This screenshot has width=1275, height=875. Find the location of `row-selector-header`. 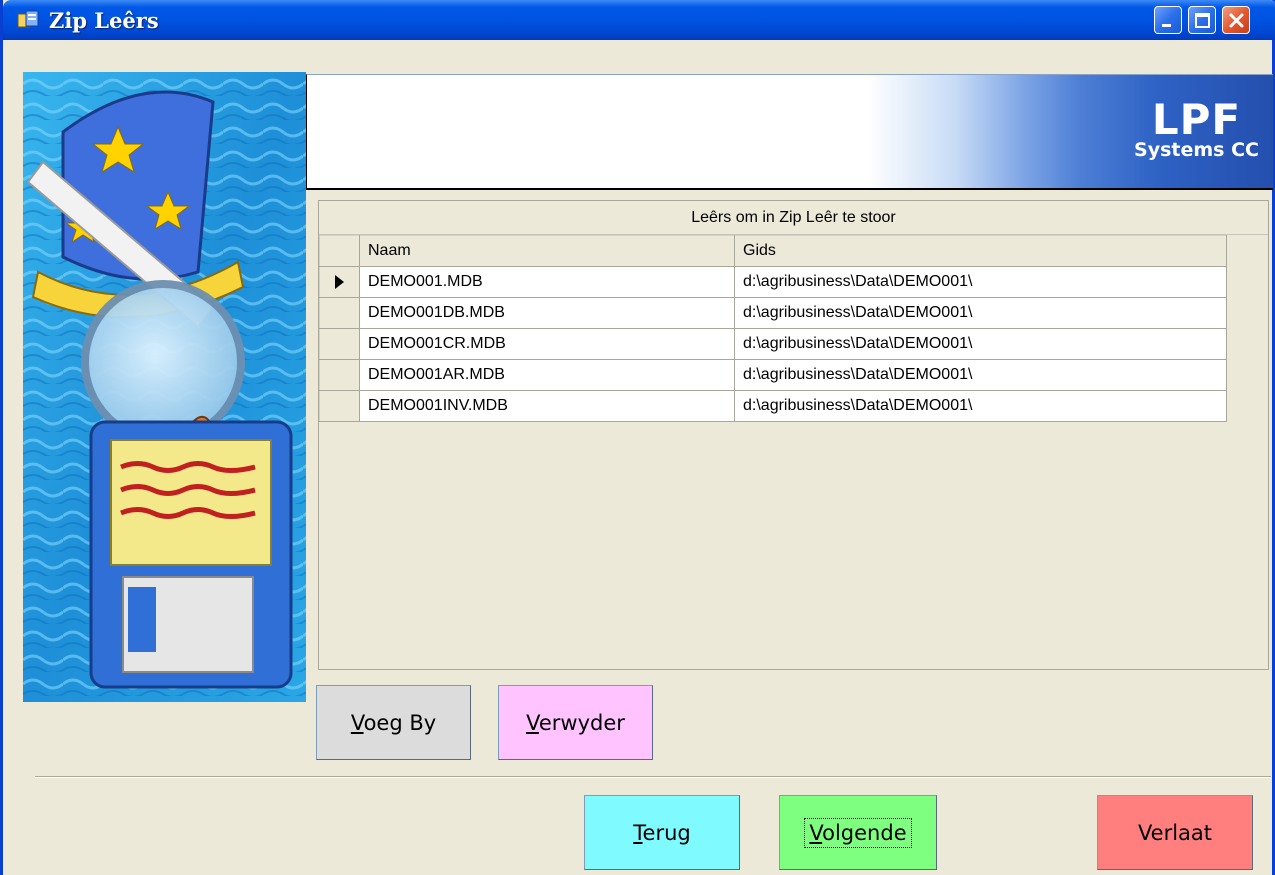

row-selector-header is located at coordinates (339, 251).